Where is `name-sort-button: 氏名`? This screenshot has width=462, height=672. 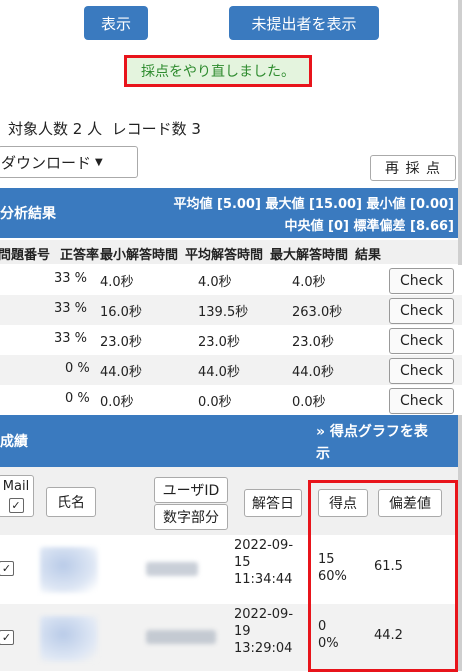
name-sort-button: 氏名 is located at coordinates (71, 502).